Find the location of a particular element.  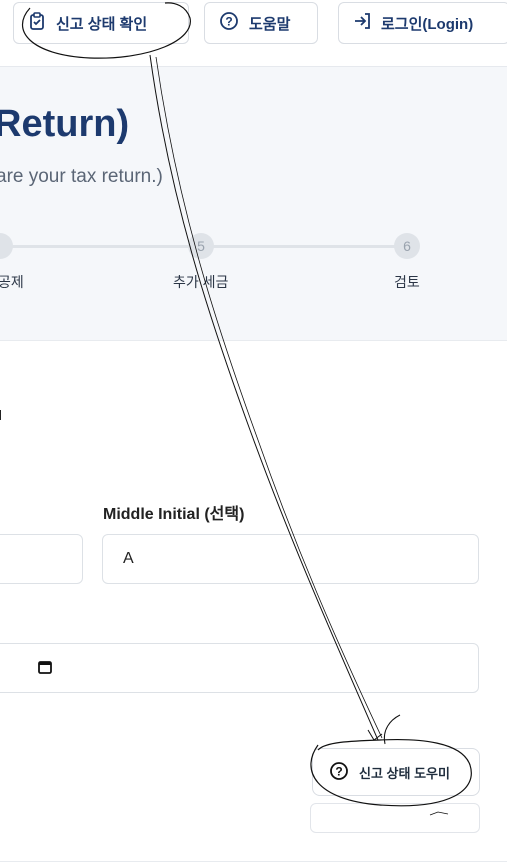

check-filing-status-button: 신고 상태 확인 is located at coordinates (101, 23).